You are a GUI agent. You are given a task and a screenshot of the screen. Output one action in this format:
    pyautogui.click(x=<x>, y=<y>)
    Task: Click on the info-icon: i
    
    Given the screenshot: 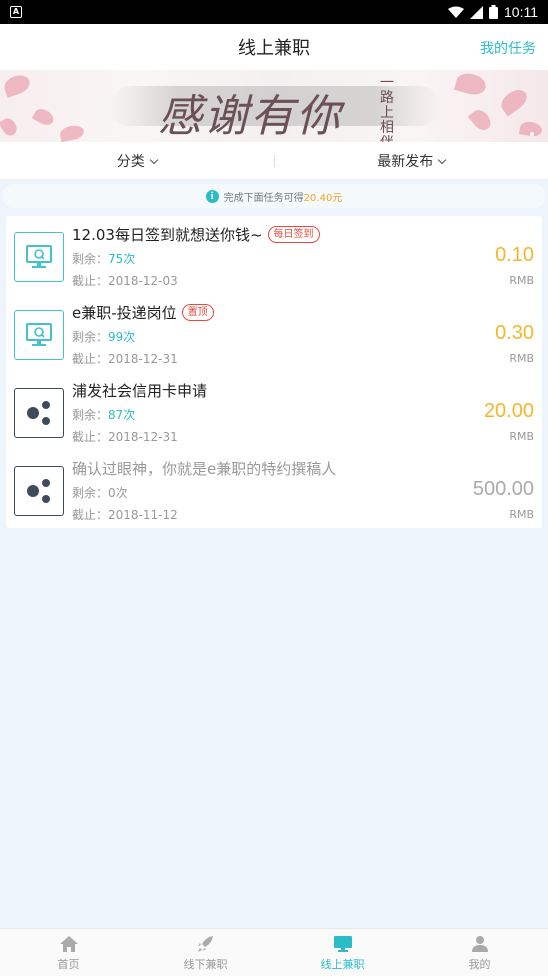 What is the action you would take?
    pyautogui.click(x=212, y=196)
    